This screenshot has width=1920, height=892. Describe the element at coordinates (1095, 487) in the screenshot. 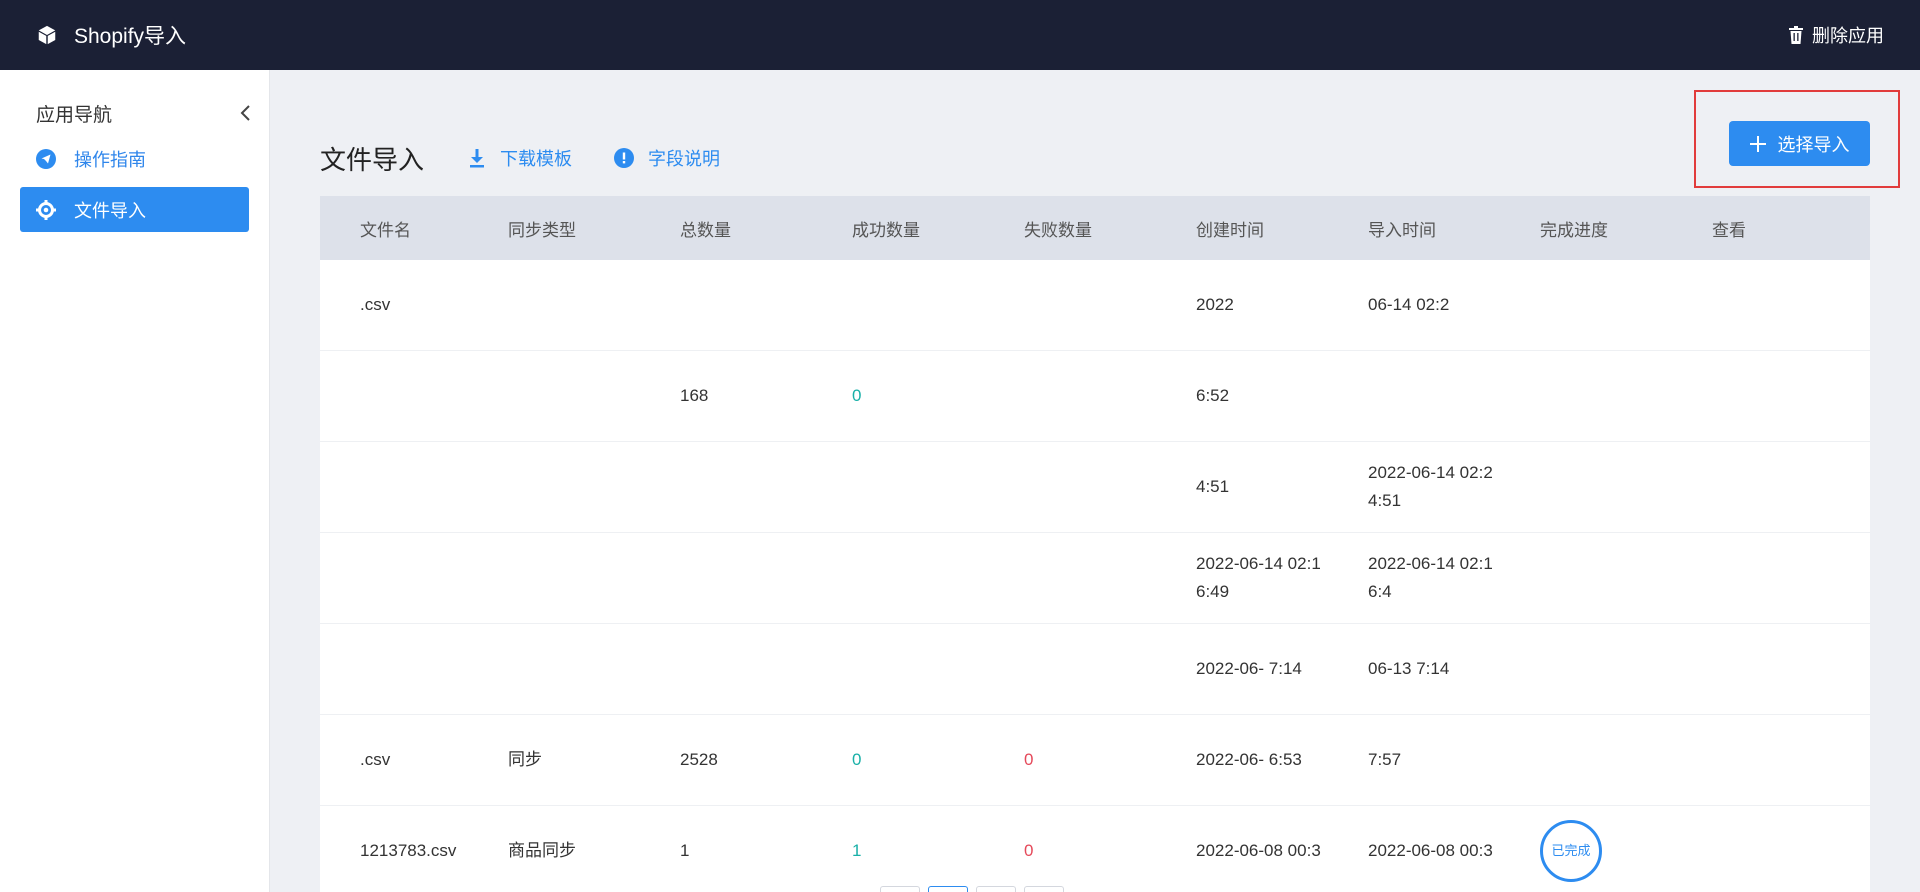

I see `table-row: 4:51 2022-06-14 02:2 4:51` at that location.